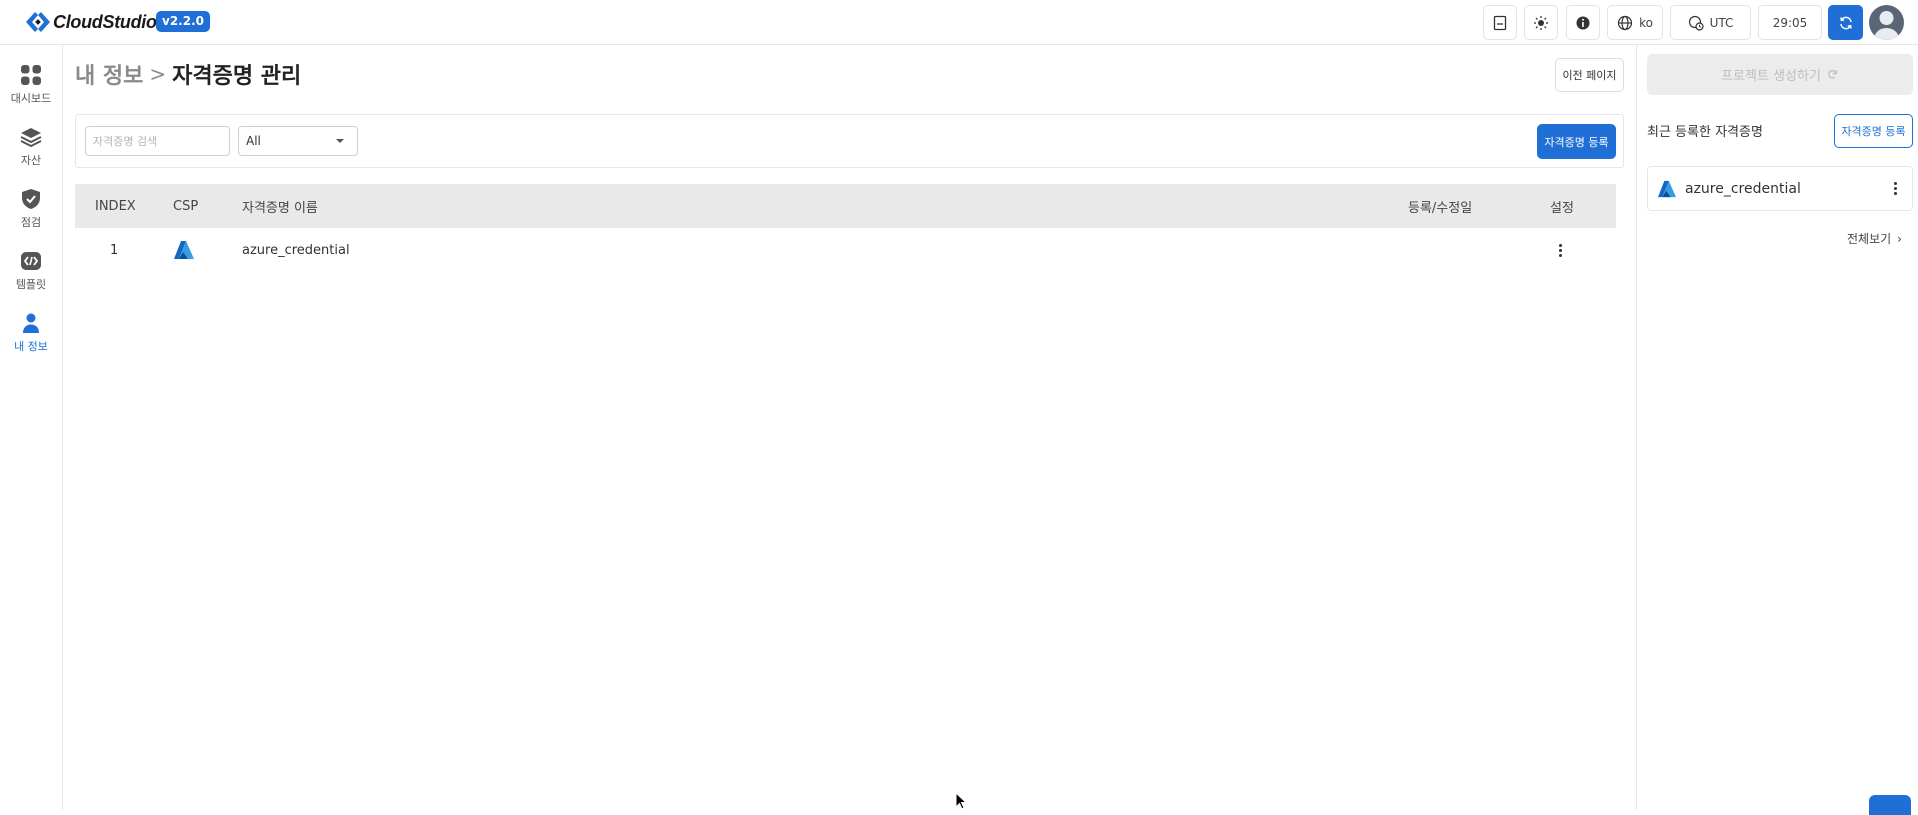  I want to click on user-avatar, so click(1886, 22).